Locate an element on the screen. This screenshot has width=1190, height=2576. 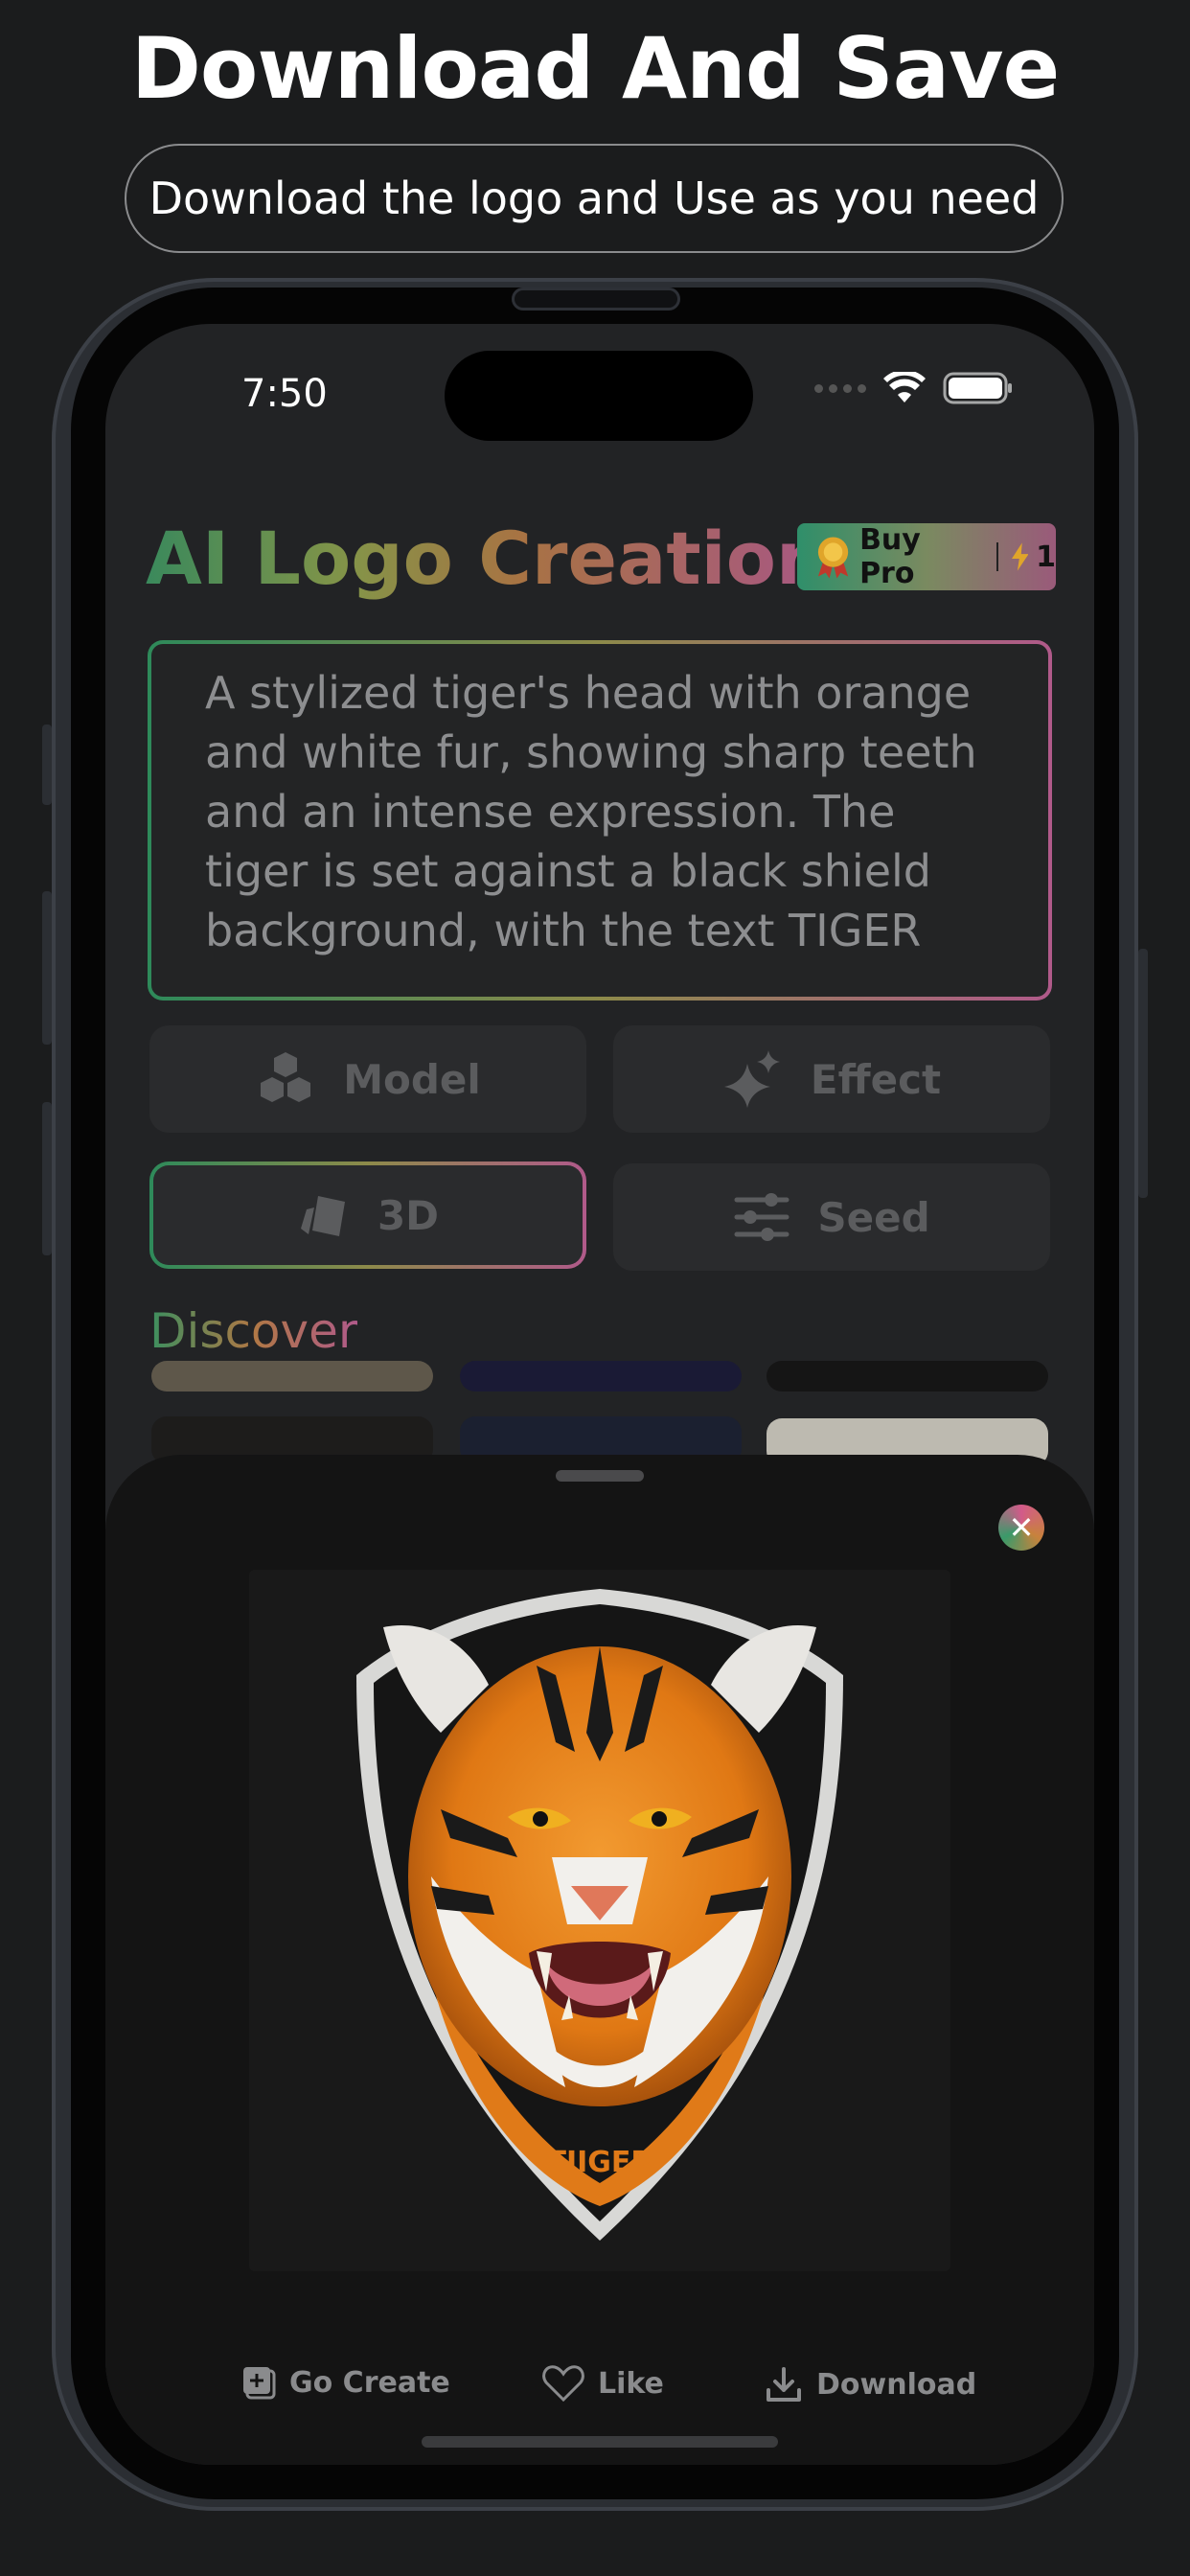
sliders-icon is located at coordinates (762, 1217).